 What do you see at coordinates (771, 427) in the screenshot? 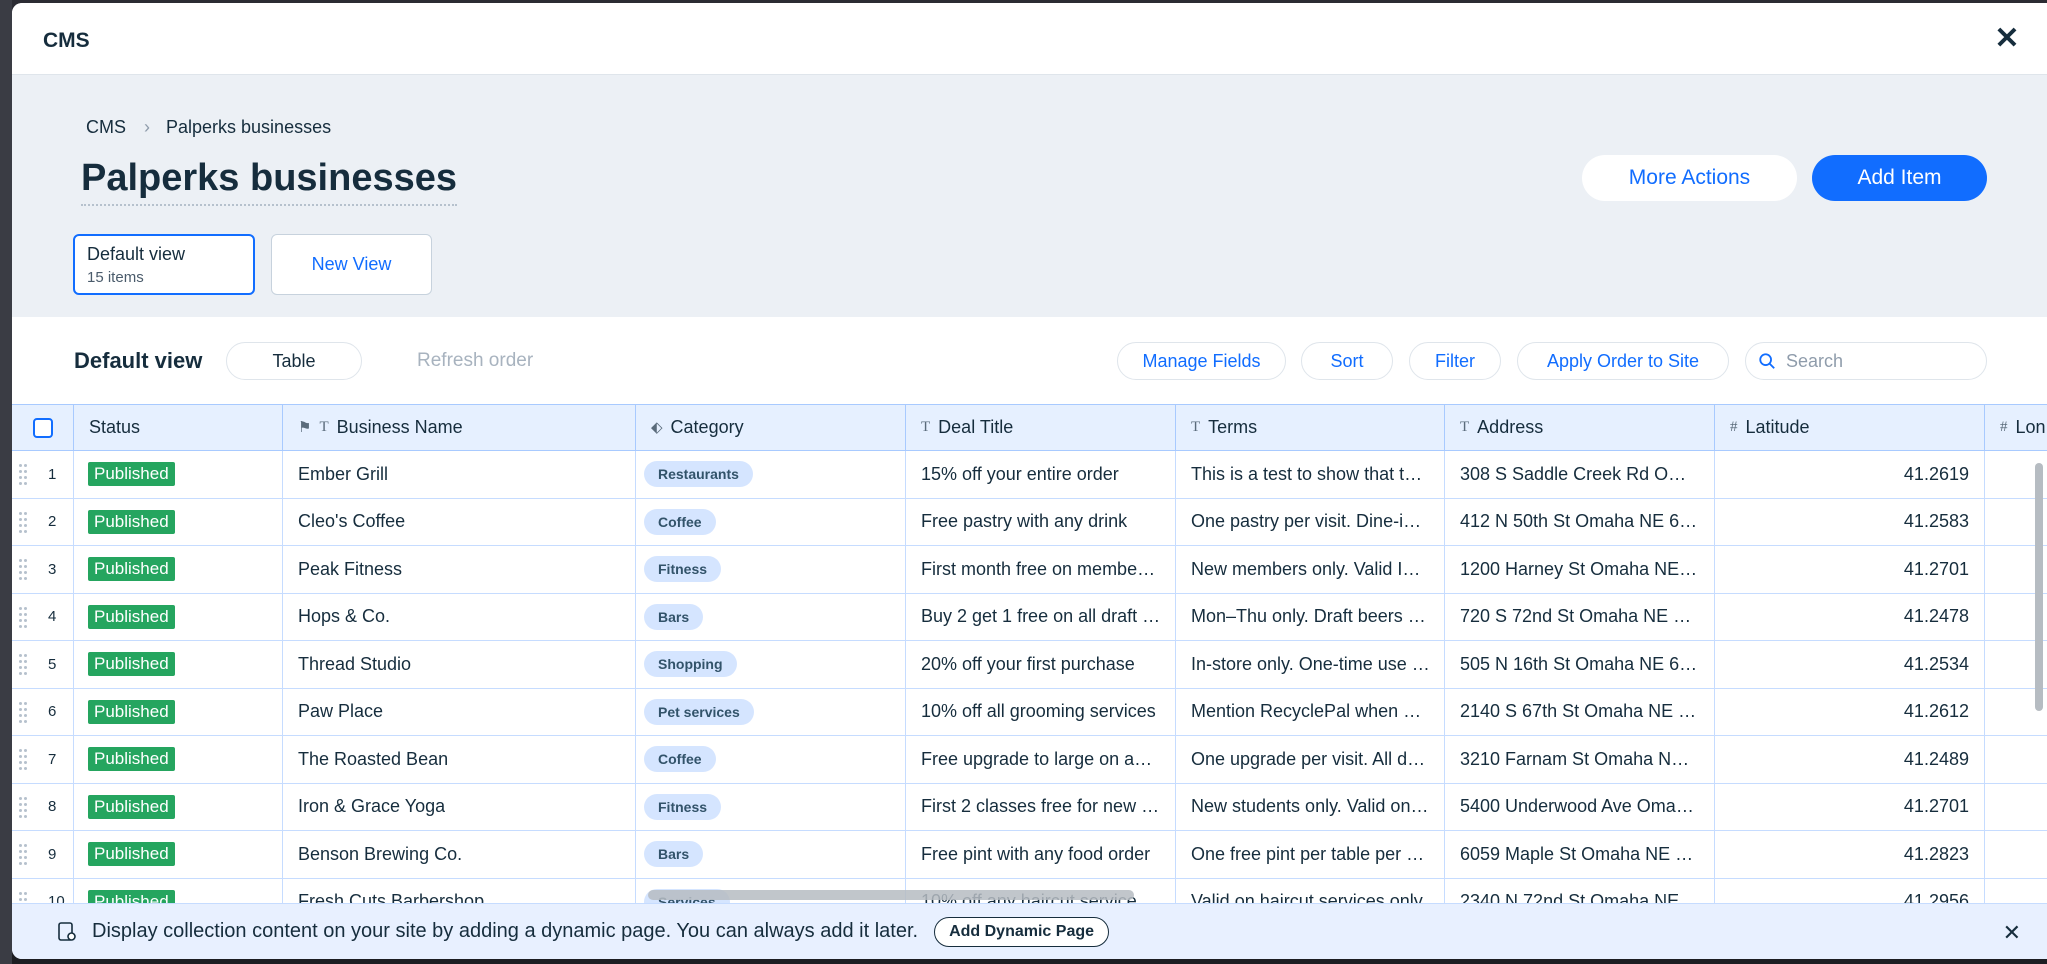
I see `column-header-category: ⬖ Category` at bounding box center [771, 427].